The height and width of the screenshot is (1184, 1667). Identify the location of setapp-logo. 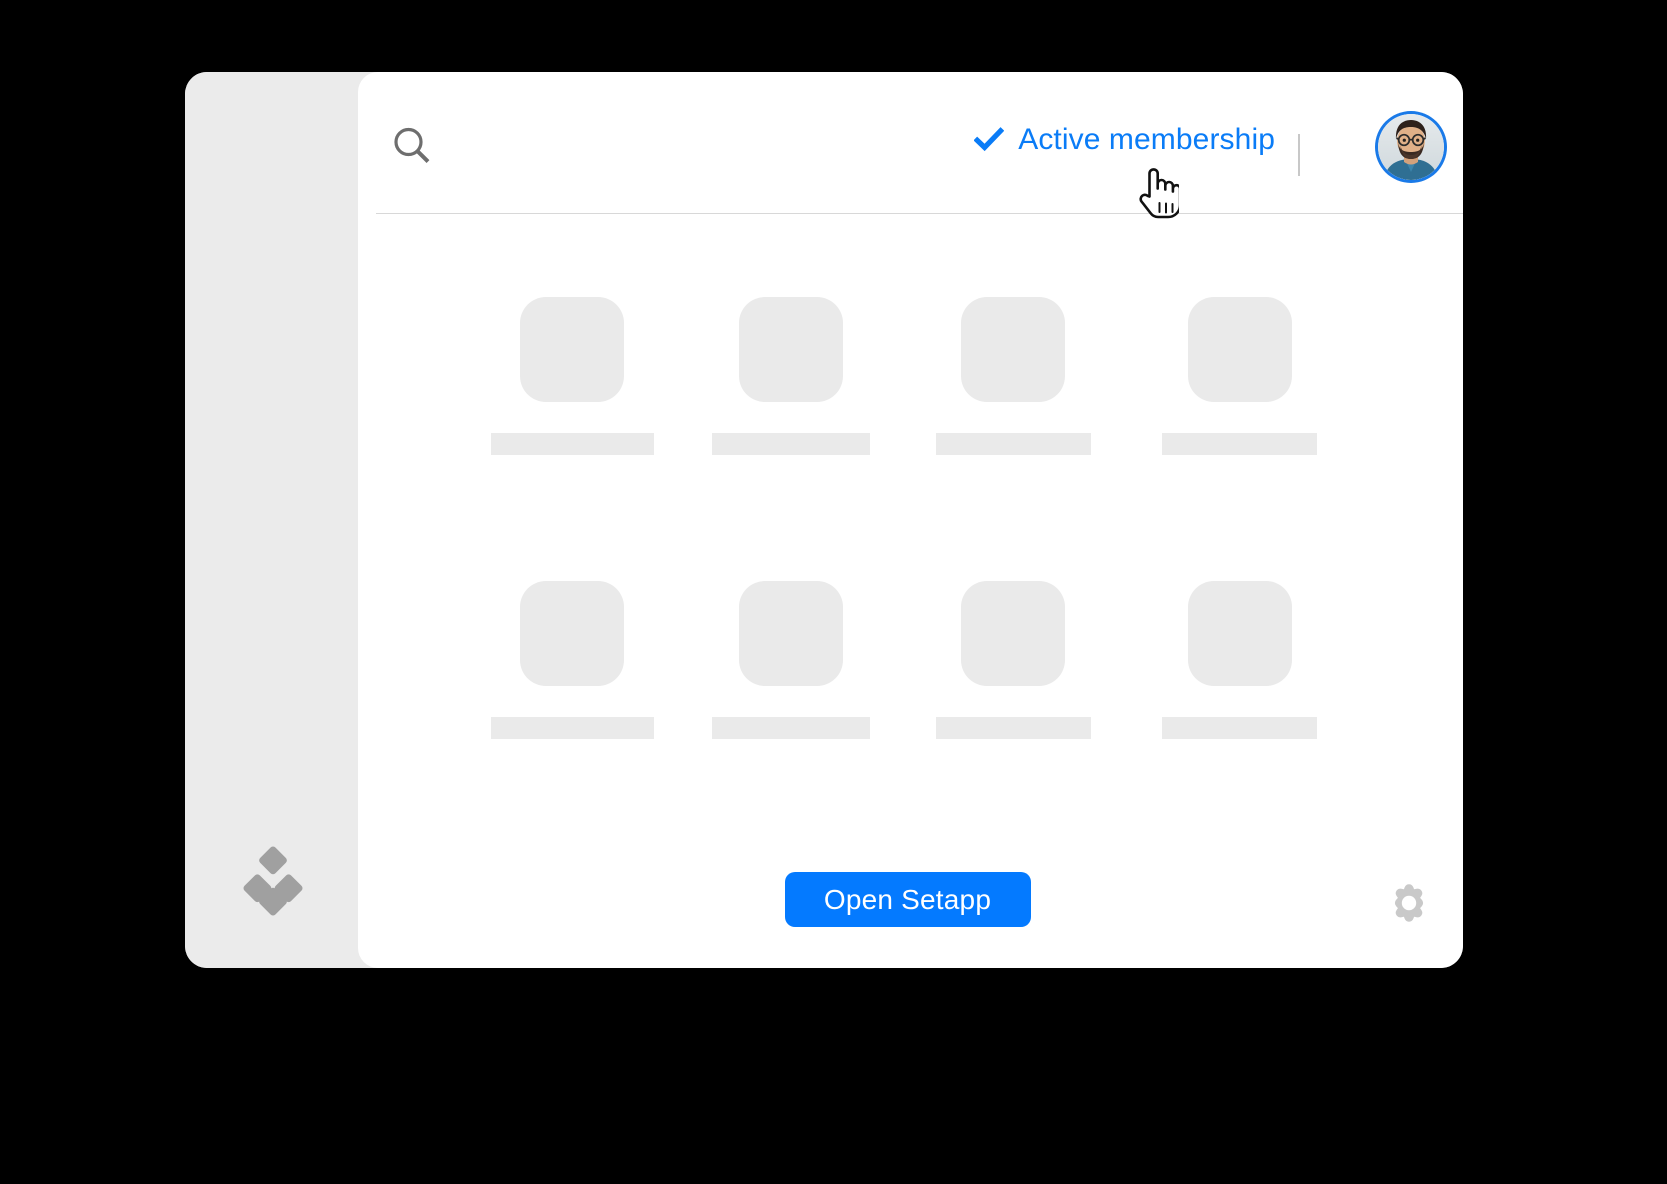
(273, 881).